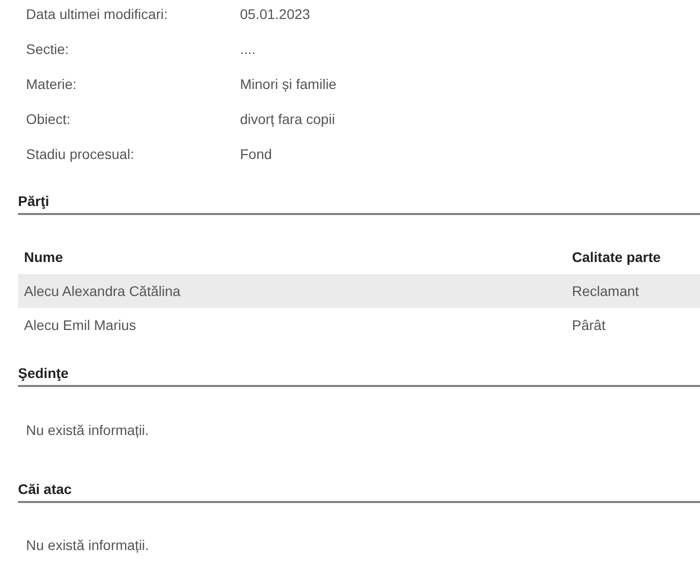 The image size is (700, 569). Describe the element at coordinates (80, 325) in the screenshot. I see `table-cell-text: Alecu Emil Marius` at that location.